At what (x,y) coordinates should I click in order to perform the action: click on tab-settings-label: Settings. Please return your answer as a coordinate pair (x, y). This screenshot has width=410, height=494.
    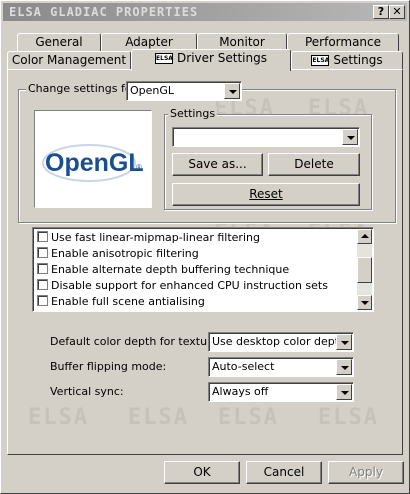
    Looking at the image, I should click on (358, 60).